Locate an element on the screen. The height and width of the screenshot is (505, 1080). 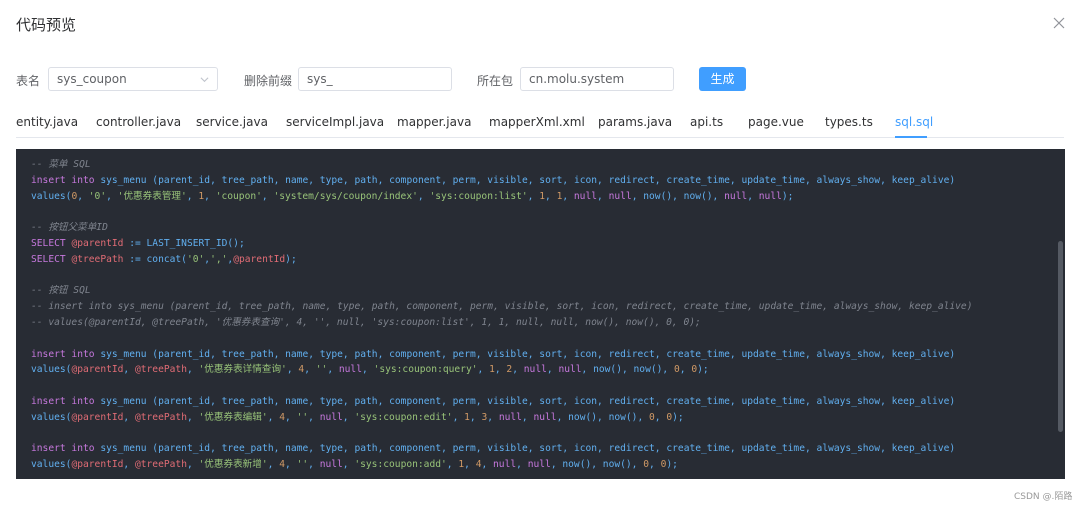
code-token: 'coupon' is located at coordinates (238, 196).